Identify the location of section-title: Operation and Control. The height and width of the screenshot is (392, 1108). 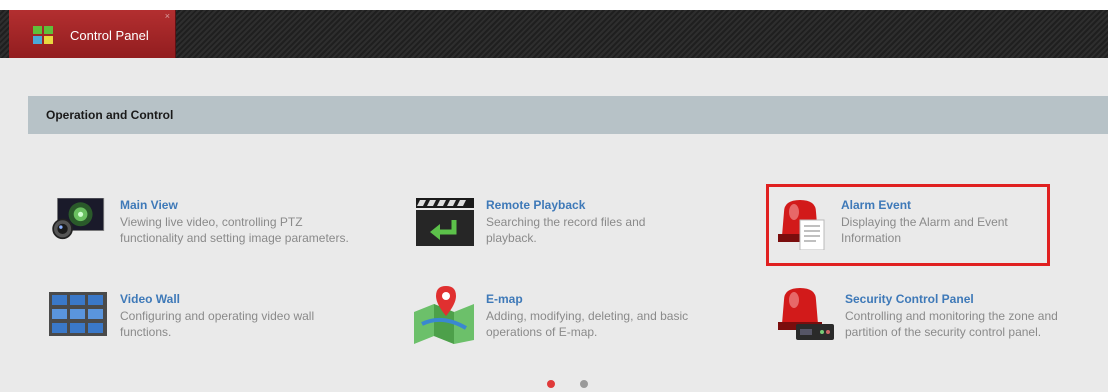
(110, 115).